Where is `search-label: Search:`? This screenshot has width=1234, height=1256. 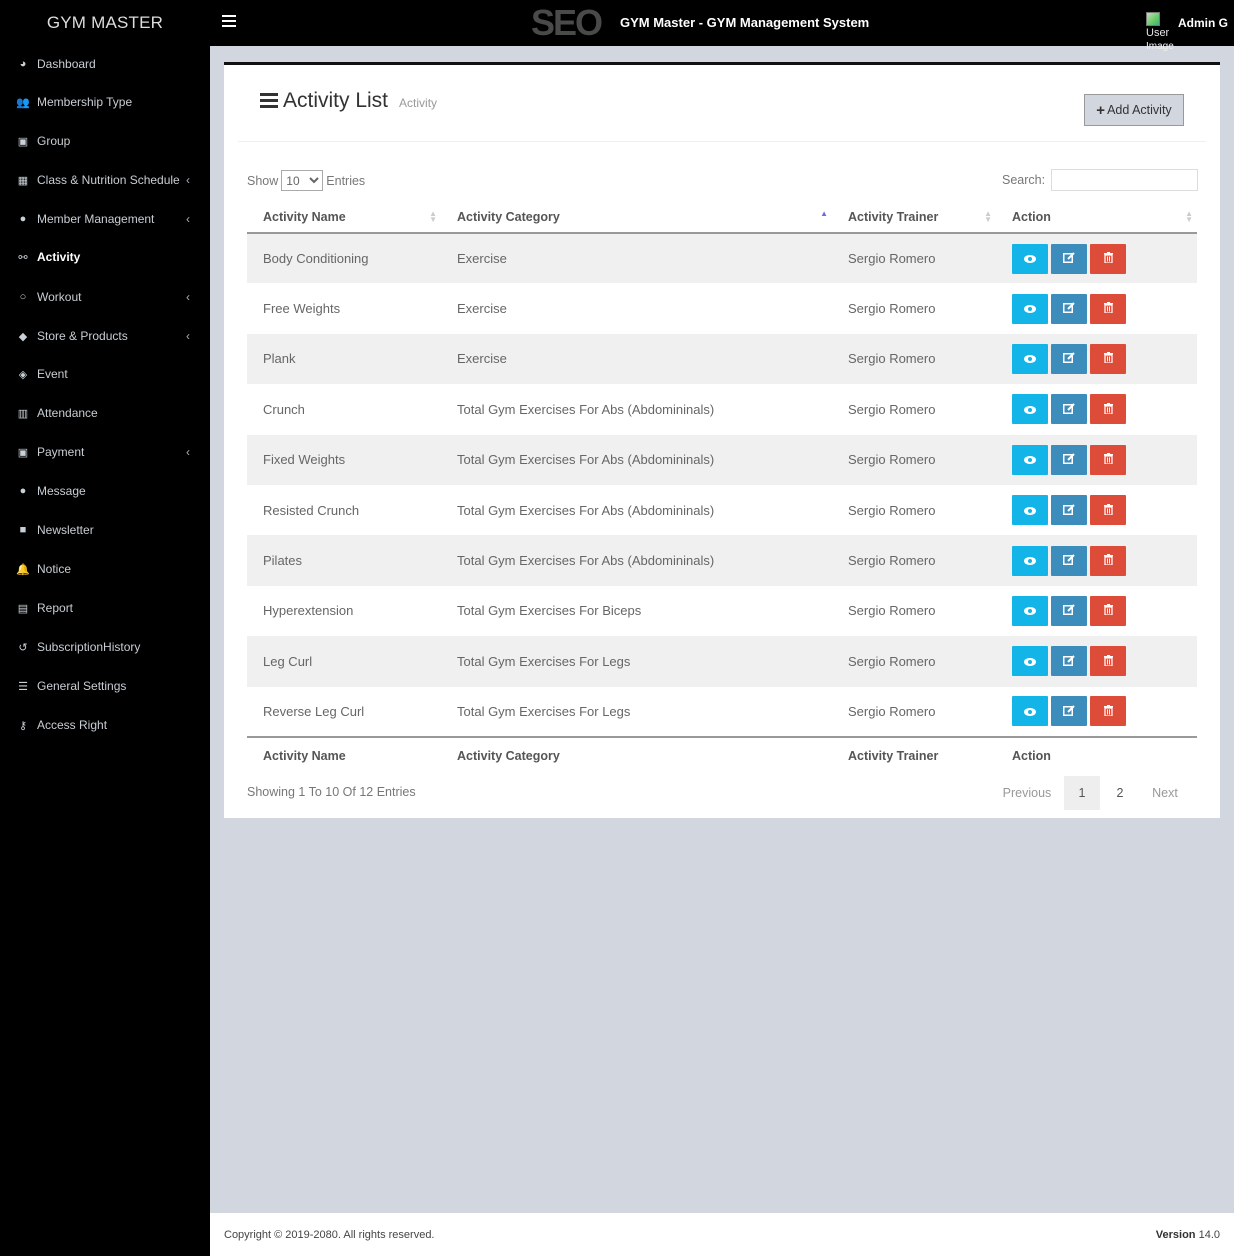
search-label: Search: is located at coordinates (1024, 180).